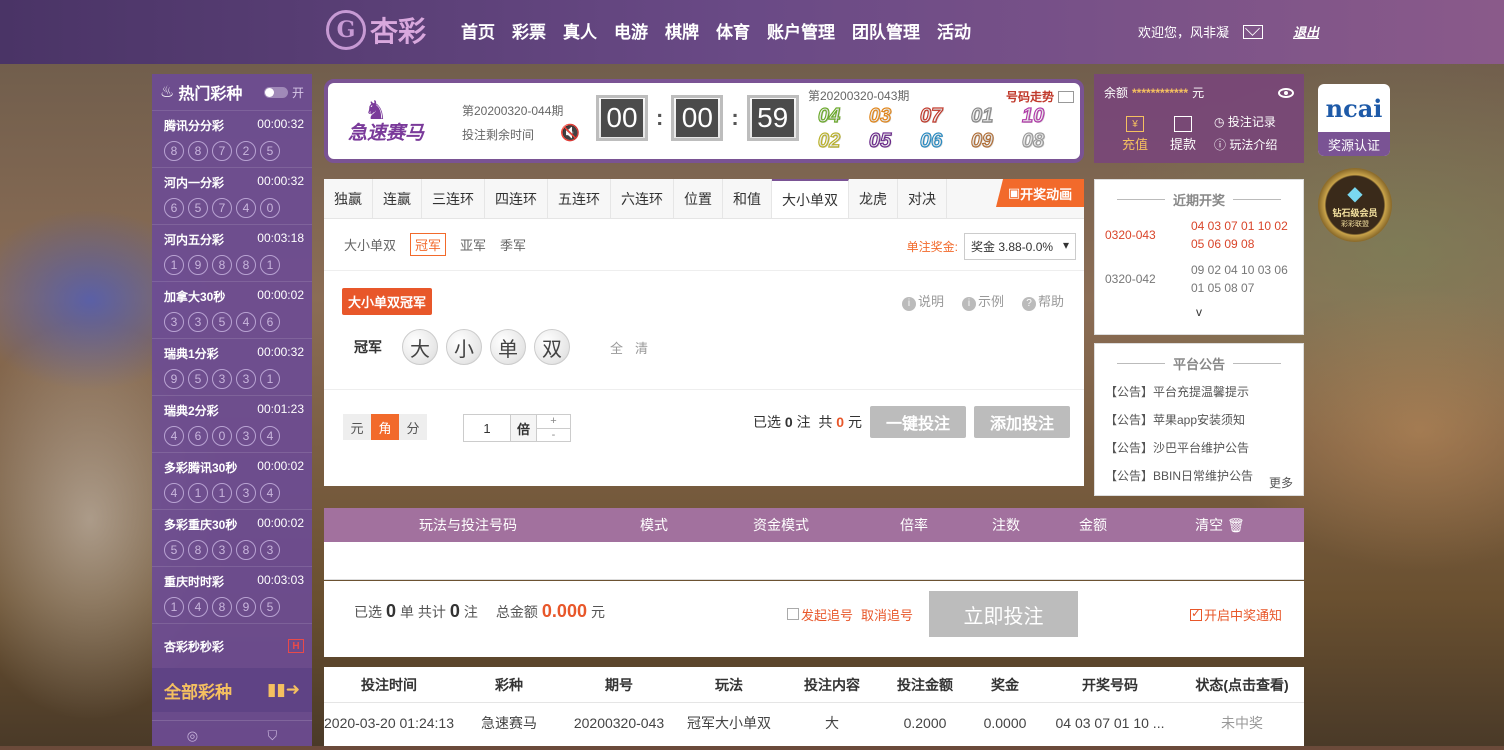 Image resolution: width=1504 pixels, height=750 pixels. What do you see at coordinates (1355, 205) in the screenshot?
I see `diamond-member-badge: ◆ 钻石级会员 彩彩联盟` at bounding box center [1355, 205].